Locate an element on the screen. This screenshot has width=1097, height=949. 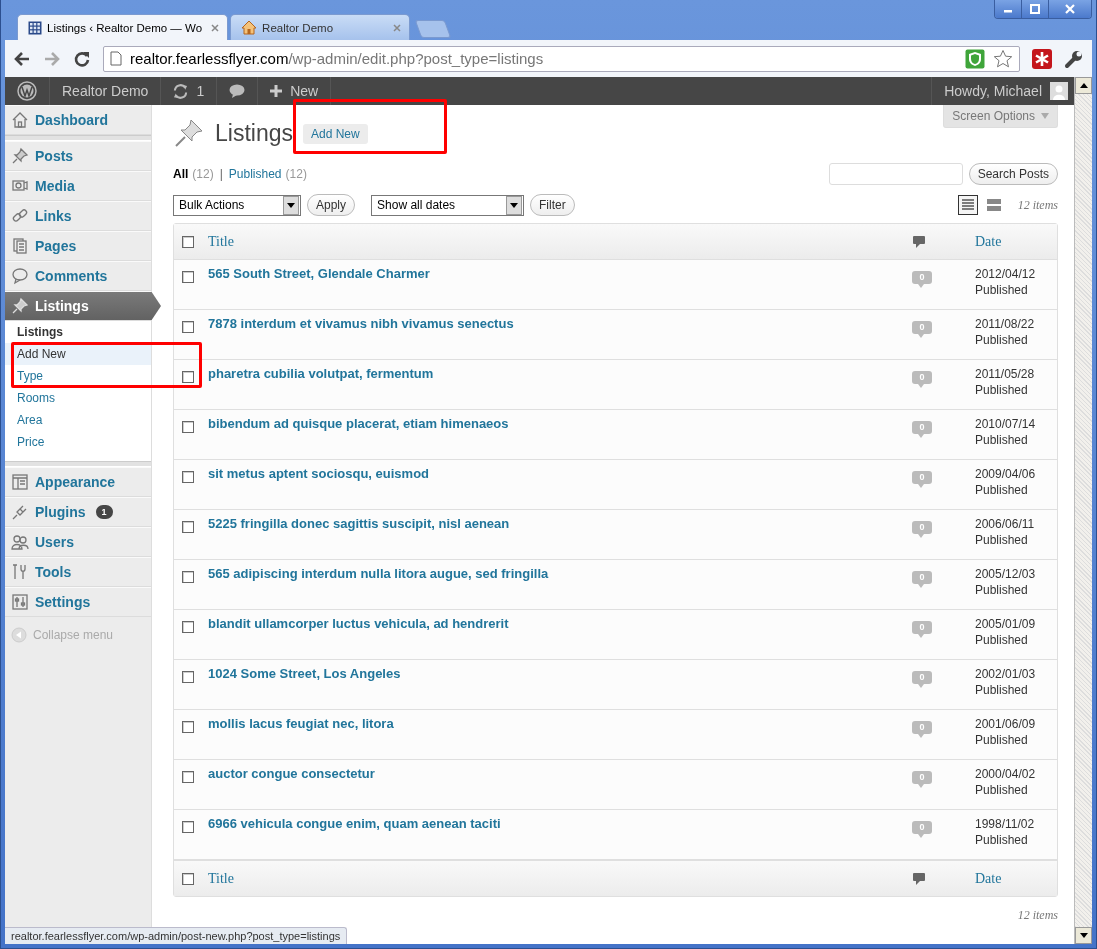
menu-item: Users is located at coordinates (78, 542).